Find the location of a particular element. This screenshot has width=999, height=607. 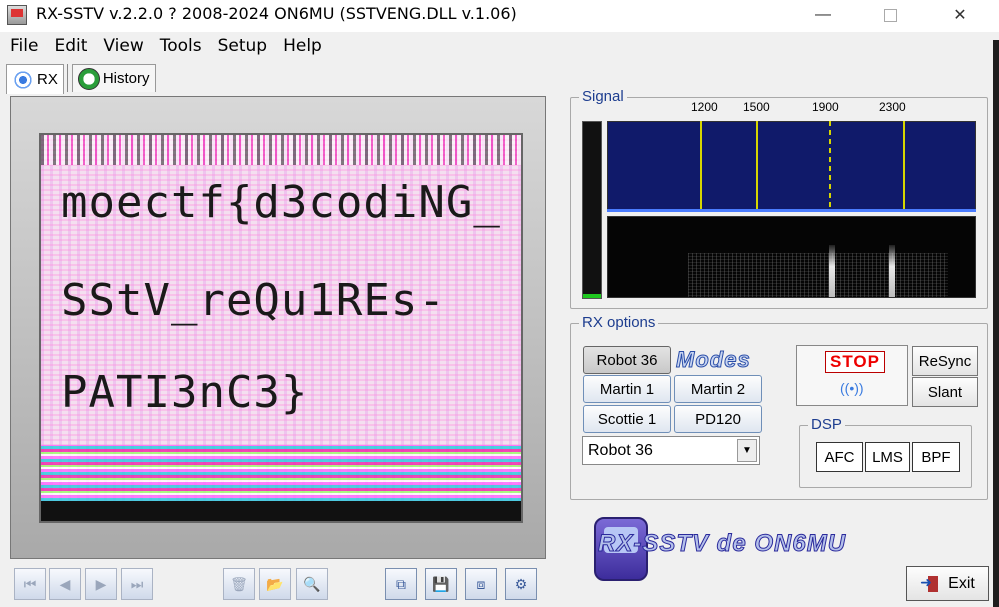

dsp-label: DSP is located at coordinates (826, 424).